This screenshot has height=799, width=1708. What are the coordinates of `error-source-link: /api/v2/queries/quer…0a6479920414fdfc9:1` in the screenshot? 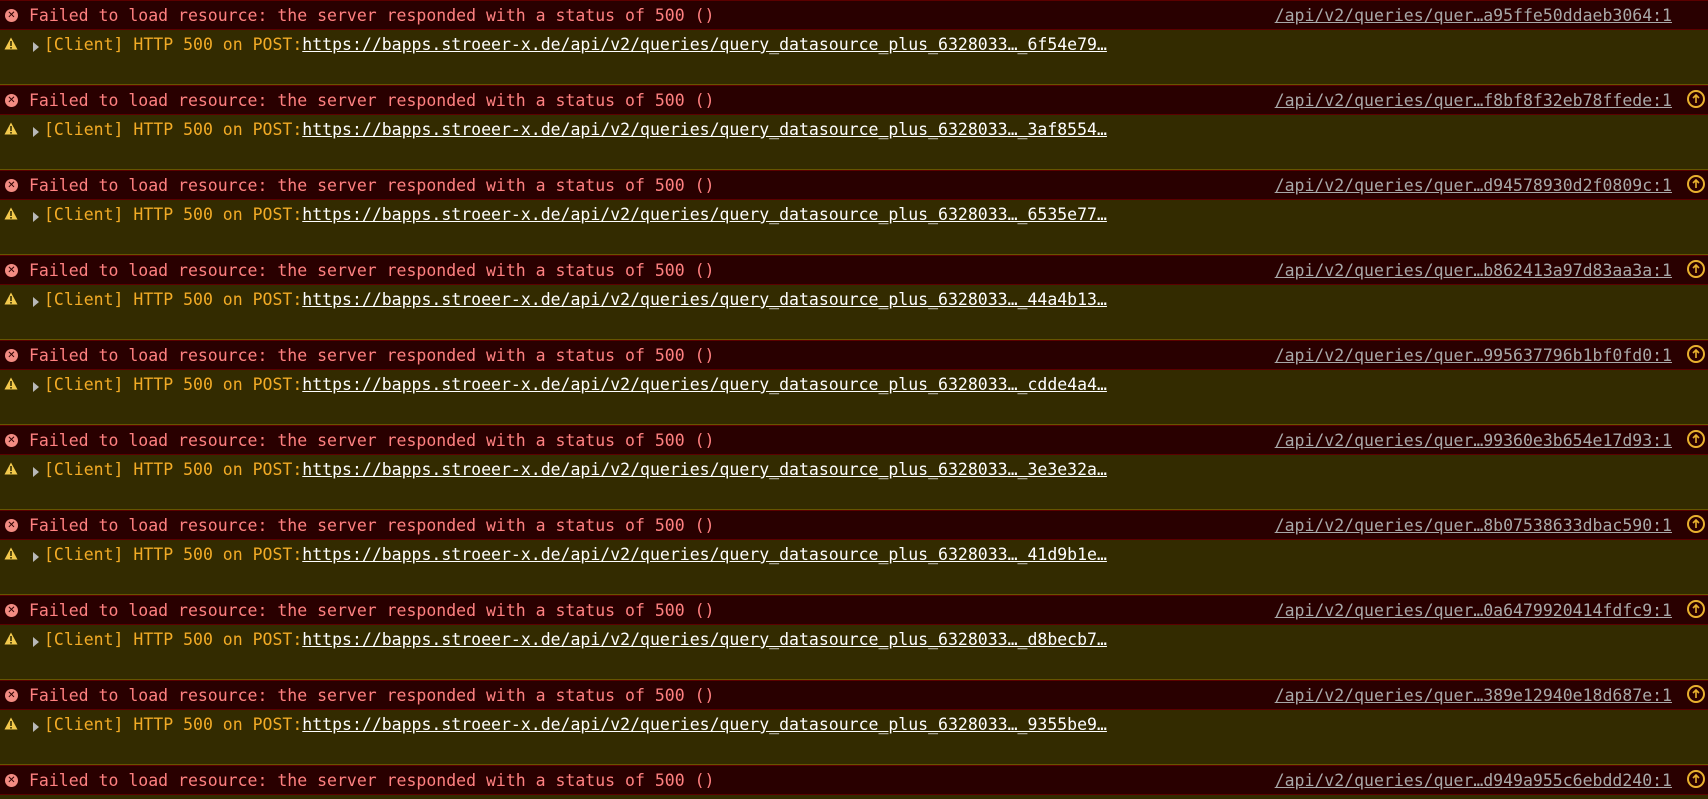 It's located at (1473, 610).